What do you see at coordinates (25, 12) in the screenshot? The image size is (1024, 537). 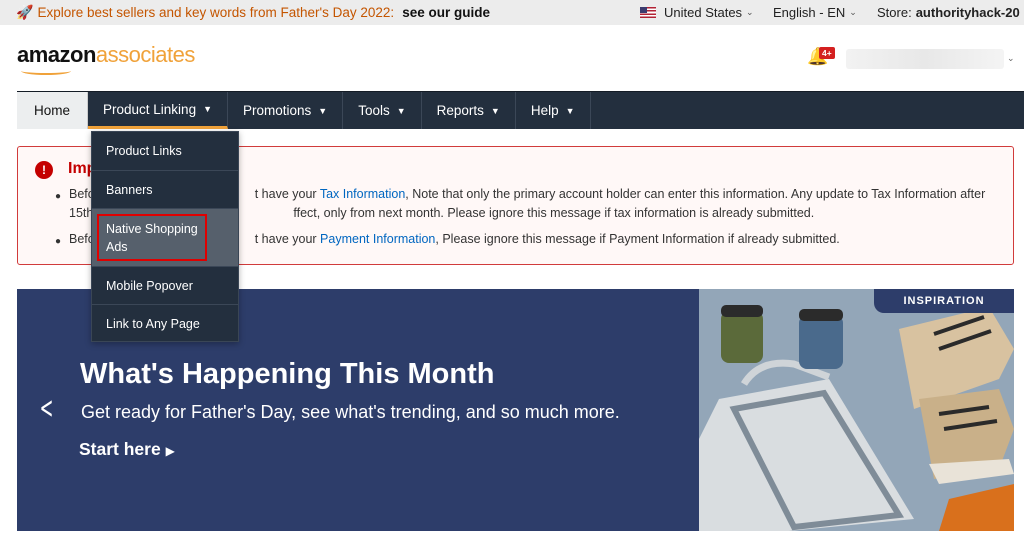 I see `rocket-icon: 🚀` at bounding box center [25, 12].